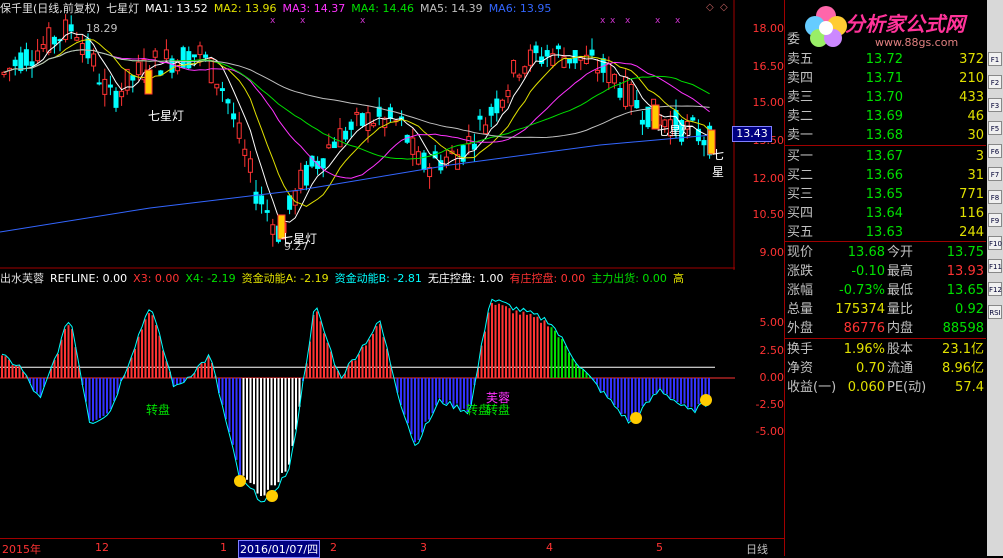  What do you see at coordinates (995, 197) in the screenshot?
I see `toolbar-button: F8` at bounding box center [995, 197].